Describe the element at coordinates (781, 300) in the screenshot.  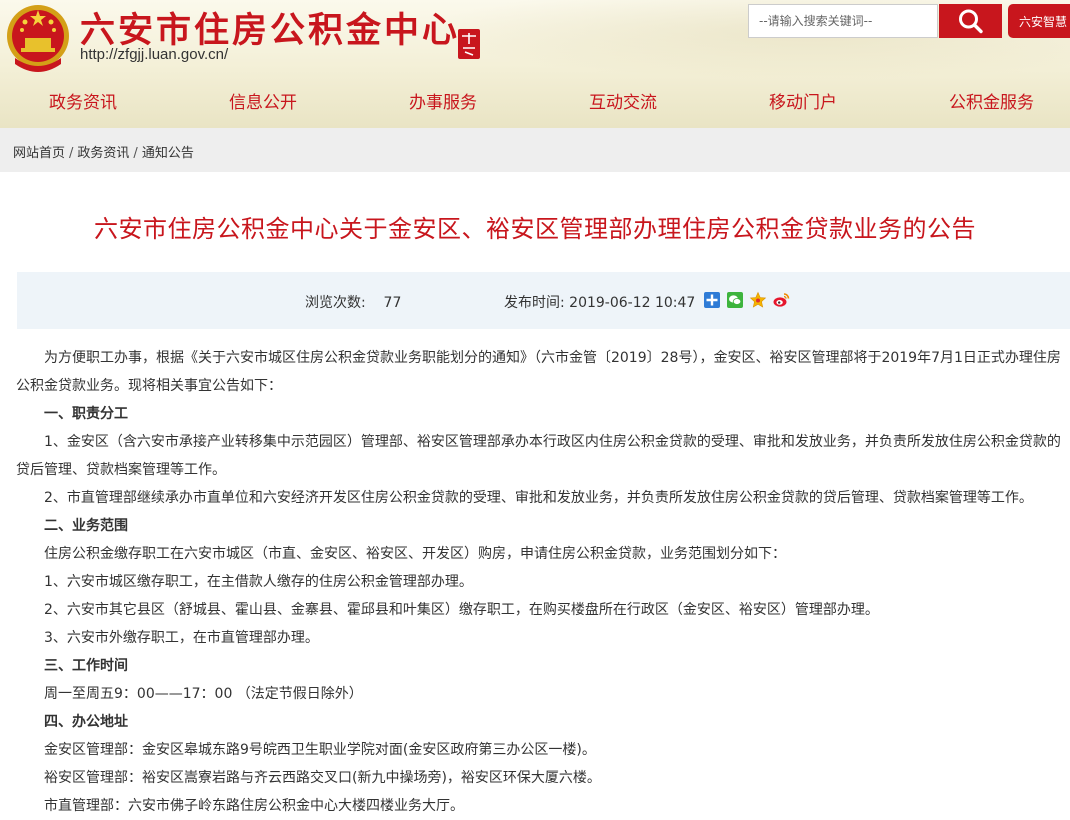
I see `weibo-icon` at that location.